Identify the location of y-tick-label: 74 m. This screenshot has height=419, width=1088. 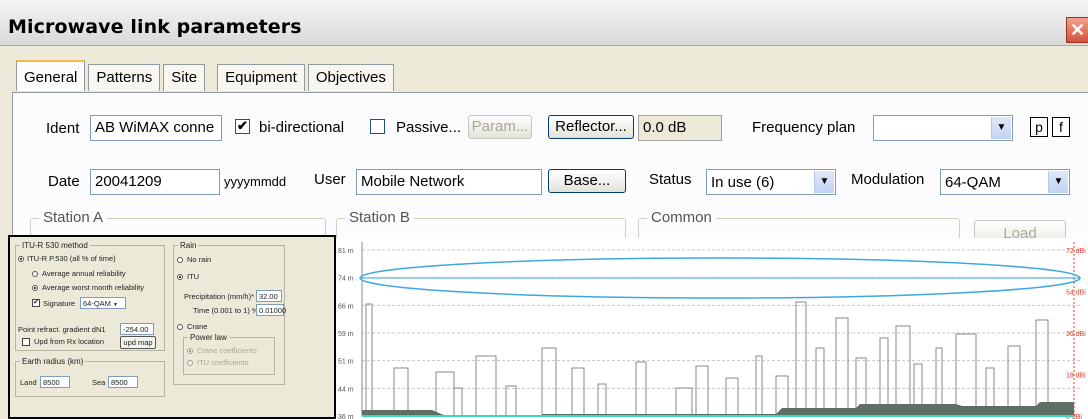
(346, 279).